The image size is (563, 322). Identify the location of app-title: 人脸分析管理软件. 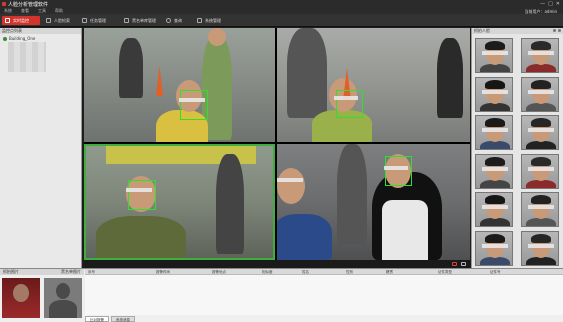
(28, 5).